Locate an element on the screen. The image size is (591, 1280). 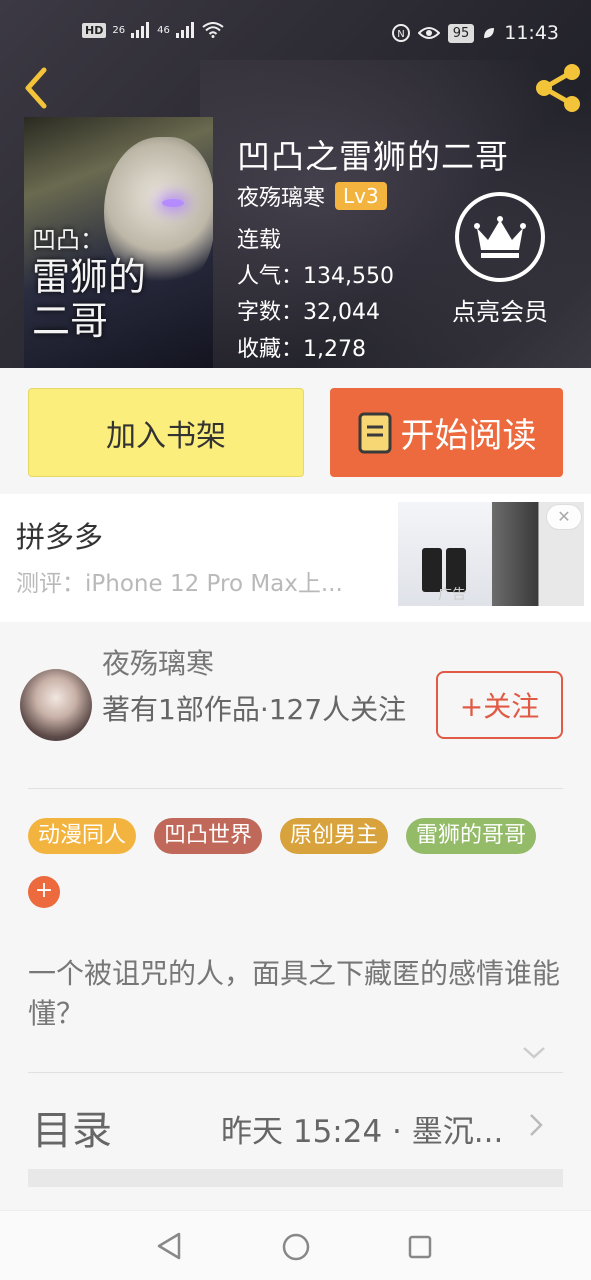
clock: 11:43 is located at coordinates (531, 33).